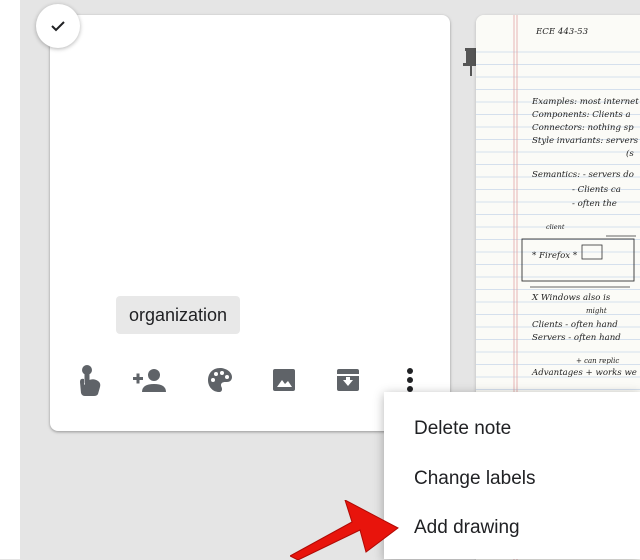  What do you see at coordinates (284, 380) in the screenshot?
I see `image-icon` at bounding box center [284, 380].